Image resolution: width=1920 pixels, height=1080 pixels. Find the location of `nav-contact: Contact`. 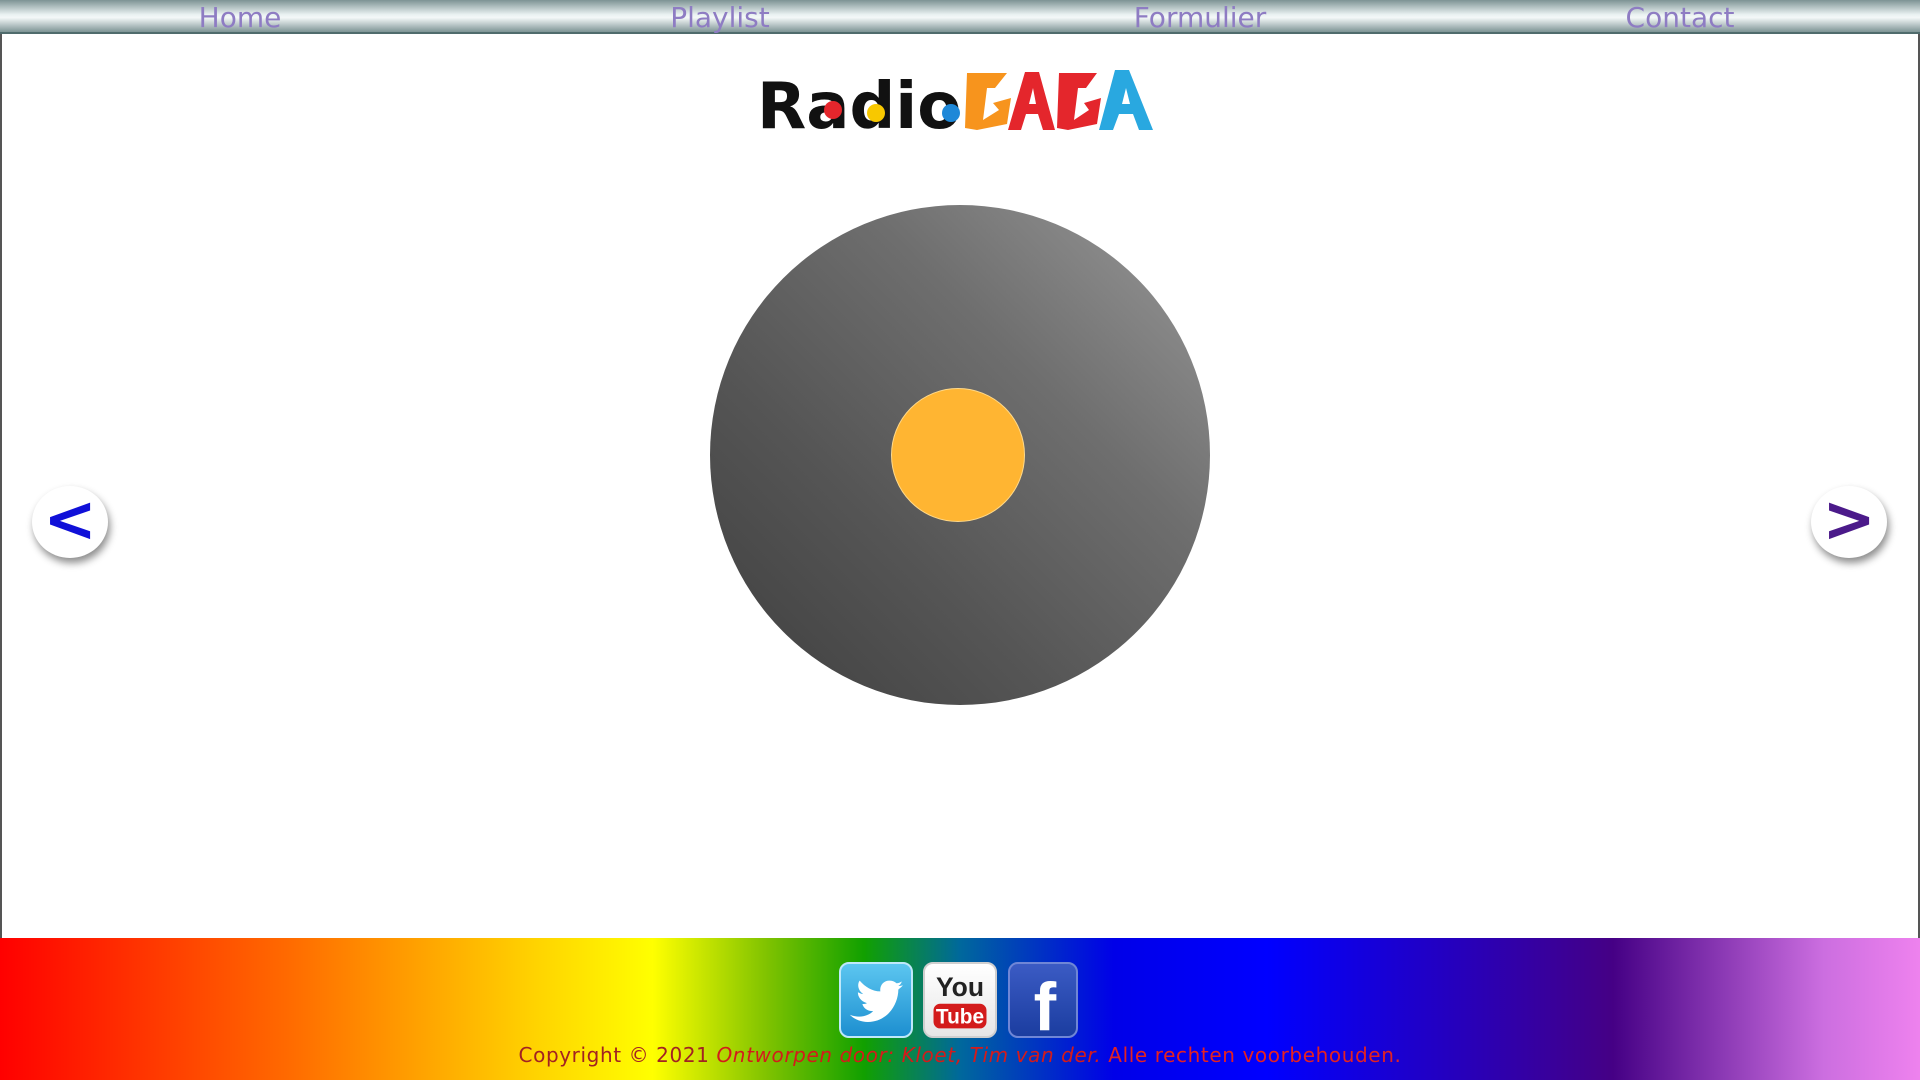

nav-contact: Contact is located at coordinates (1680, 17).